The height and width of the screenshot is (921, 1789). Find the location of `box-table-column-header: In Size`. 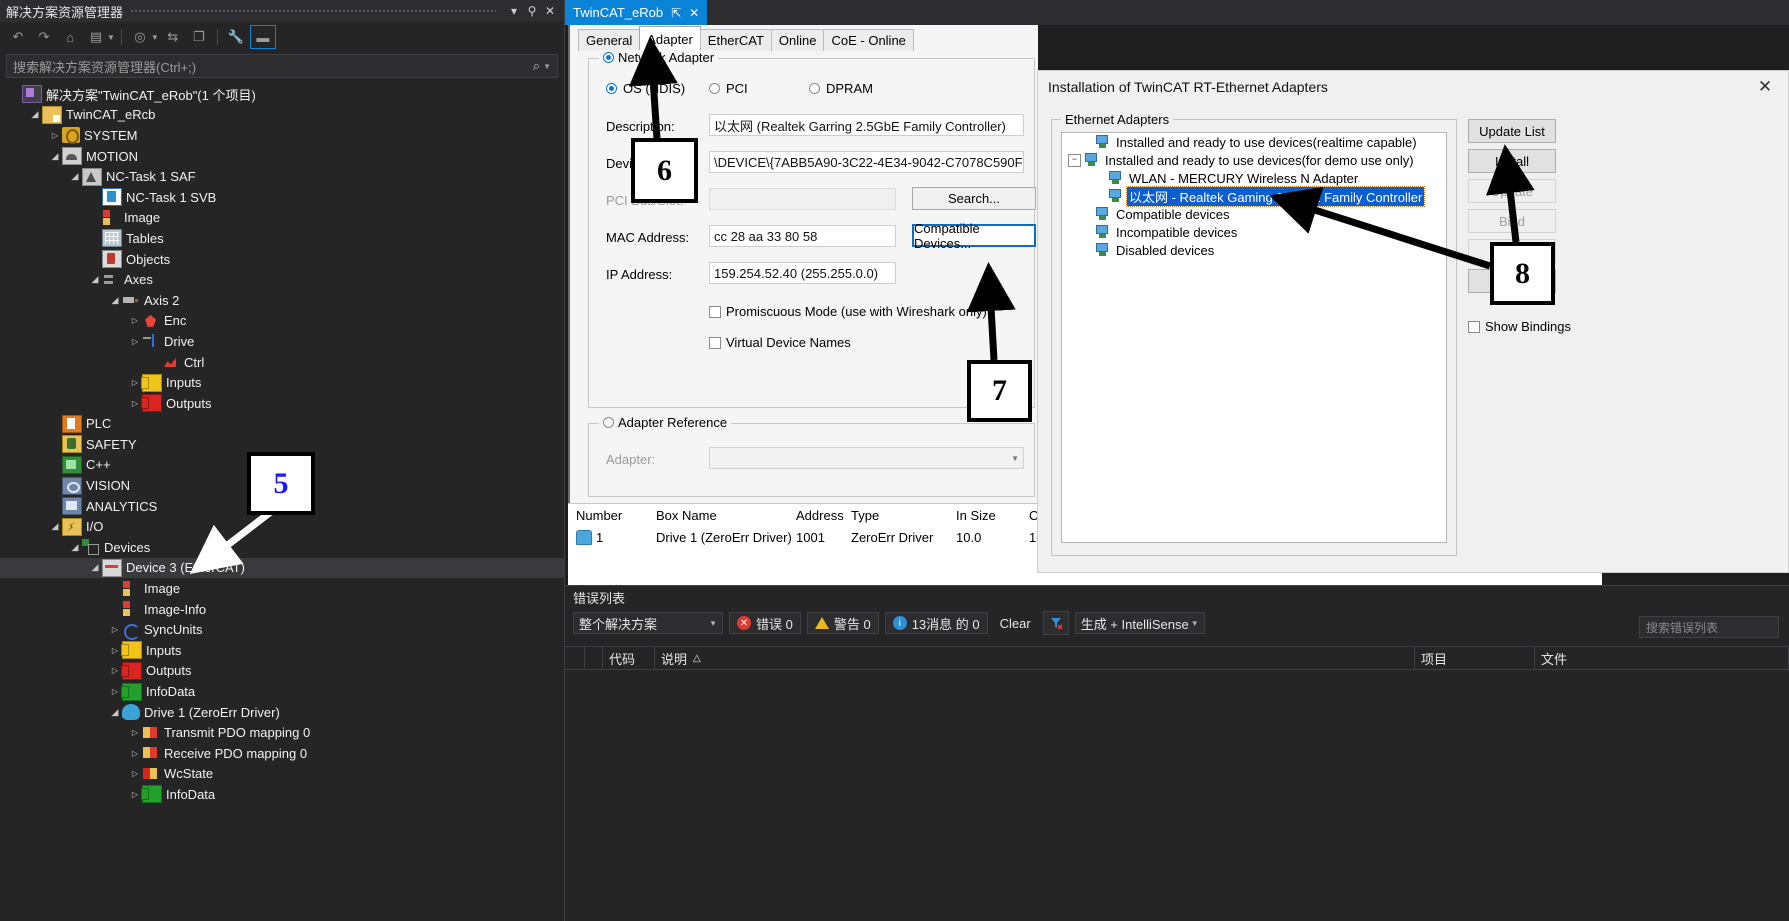

box-table-column-header: In Size is located at coordinates (992, 515).